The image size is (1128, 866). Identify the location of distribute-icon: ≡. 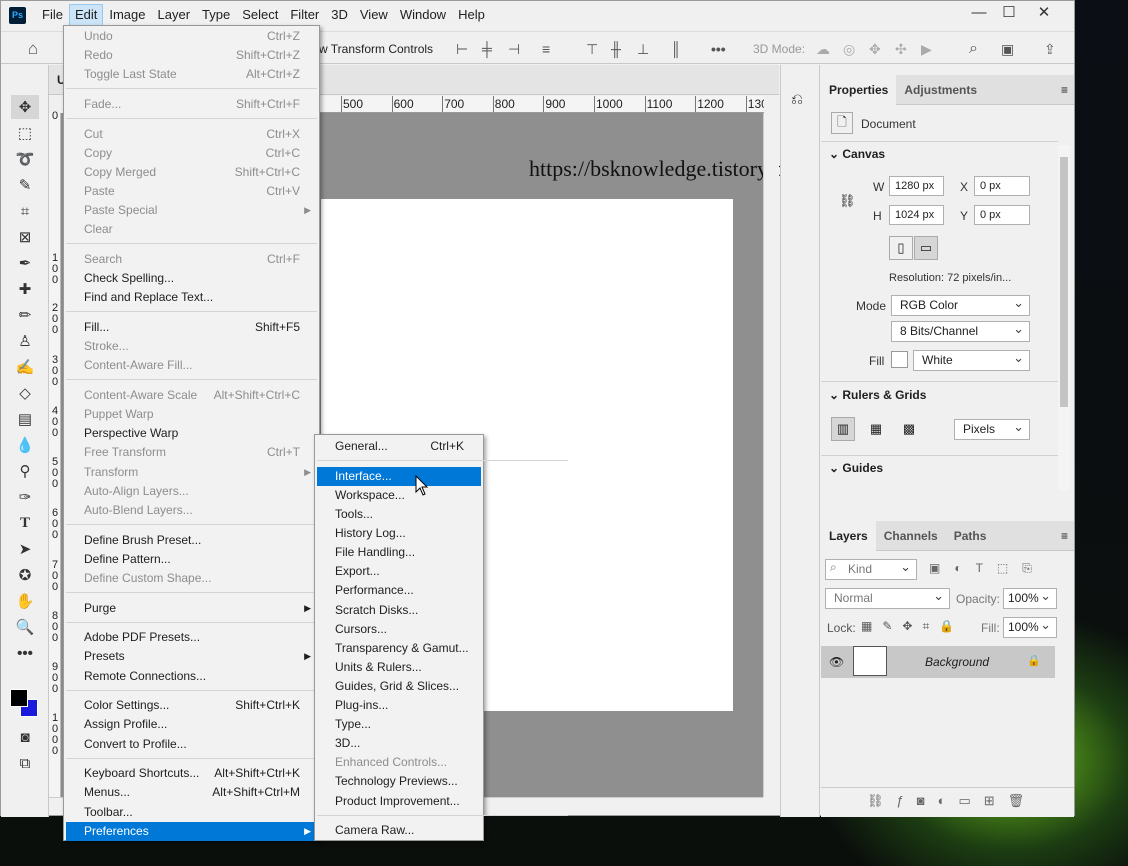
(546, 49).